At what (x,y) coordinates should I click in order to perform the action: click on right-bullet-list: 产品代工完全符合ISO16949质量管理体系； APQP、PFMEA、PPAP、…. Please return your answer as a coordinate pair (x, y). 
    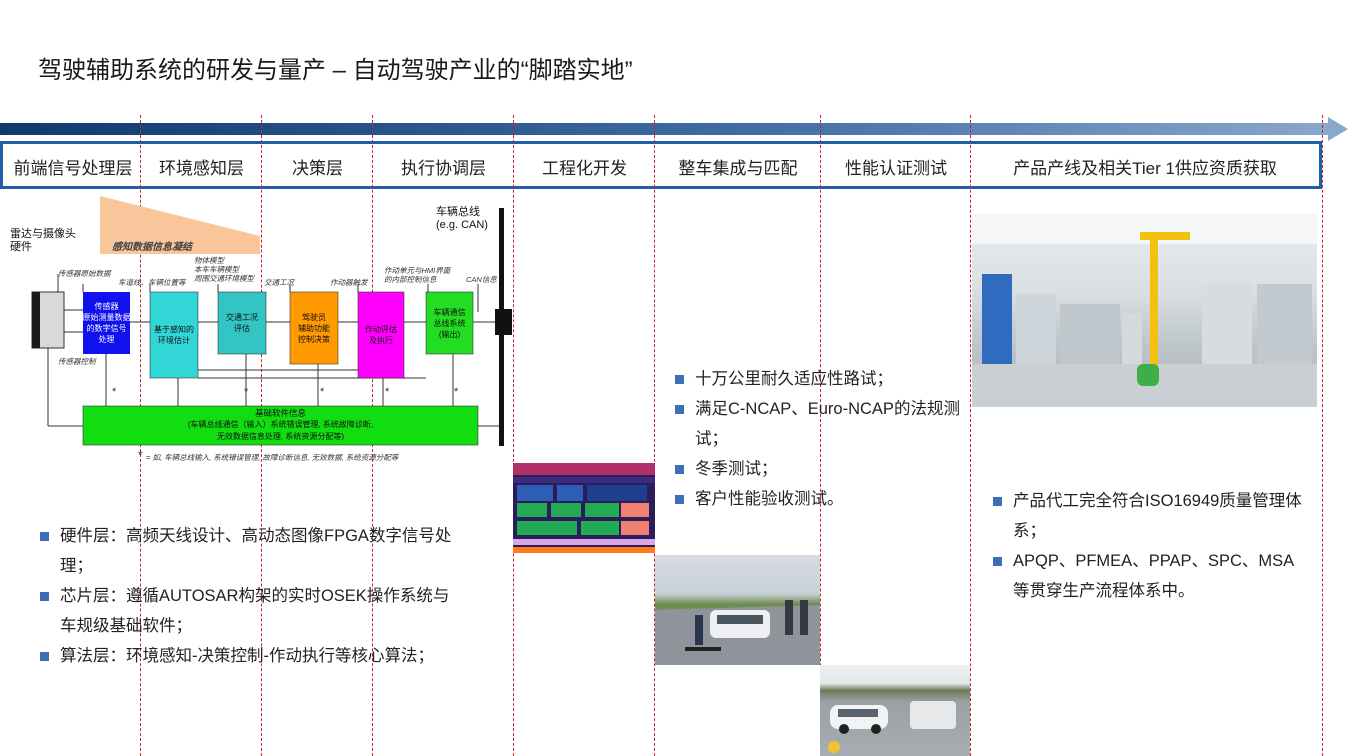
    Looking at the image, I should click on (1150, 546).